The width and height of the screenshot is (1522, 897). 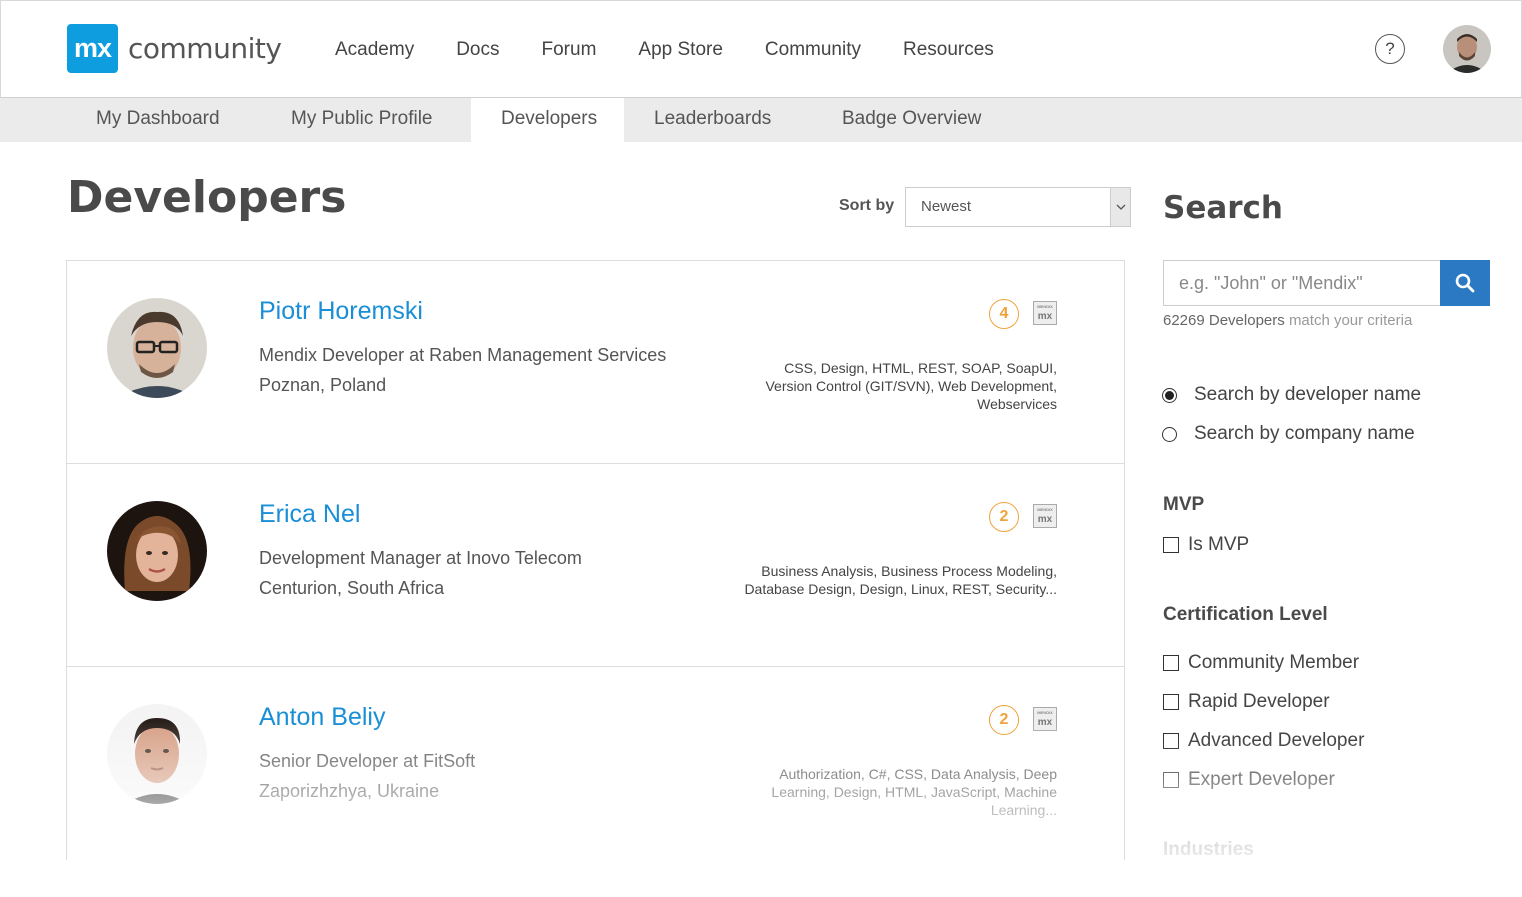 What do you see at coordinates (946, 206) in the screenshot?
I see `sort-value: Newest` at bounding box center [946, 206].